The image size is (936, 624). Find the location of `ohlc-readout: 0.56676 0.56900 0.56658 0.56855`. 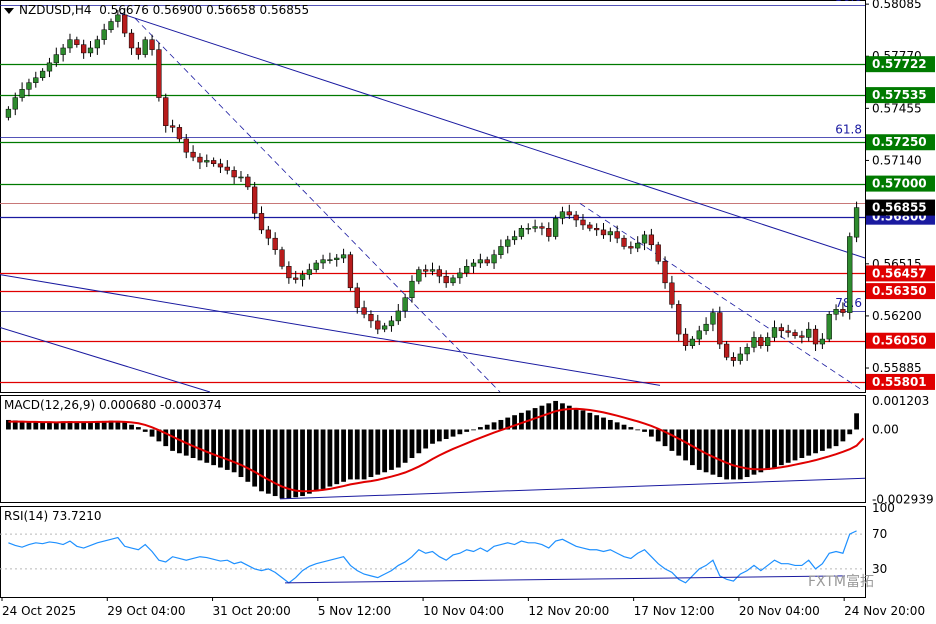

ohlc-readout: 0.56676 0.56900 0.56658 0.56855 is located at coordinates (204, 10).